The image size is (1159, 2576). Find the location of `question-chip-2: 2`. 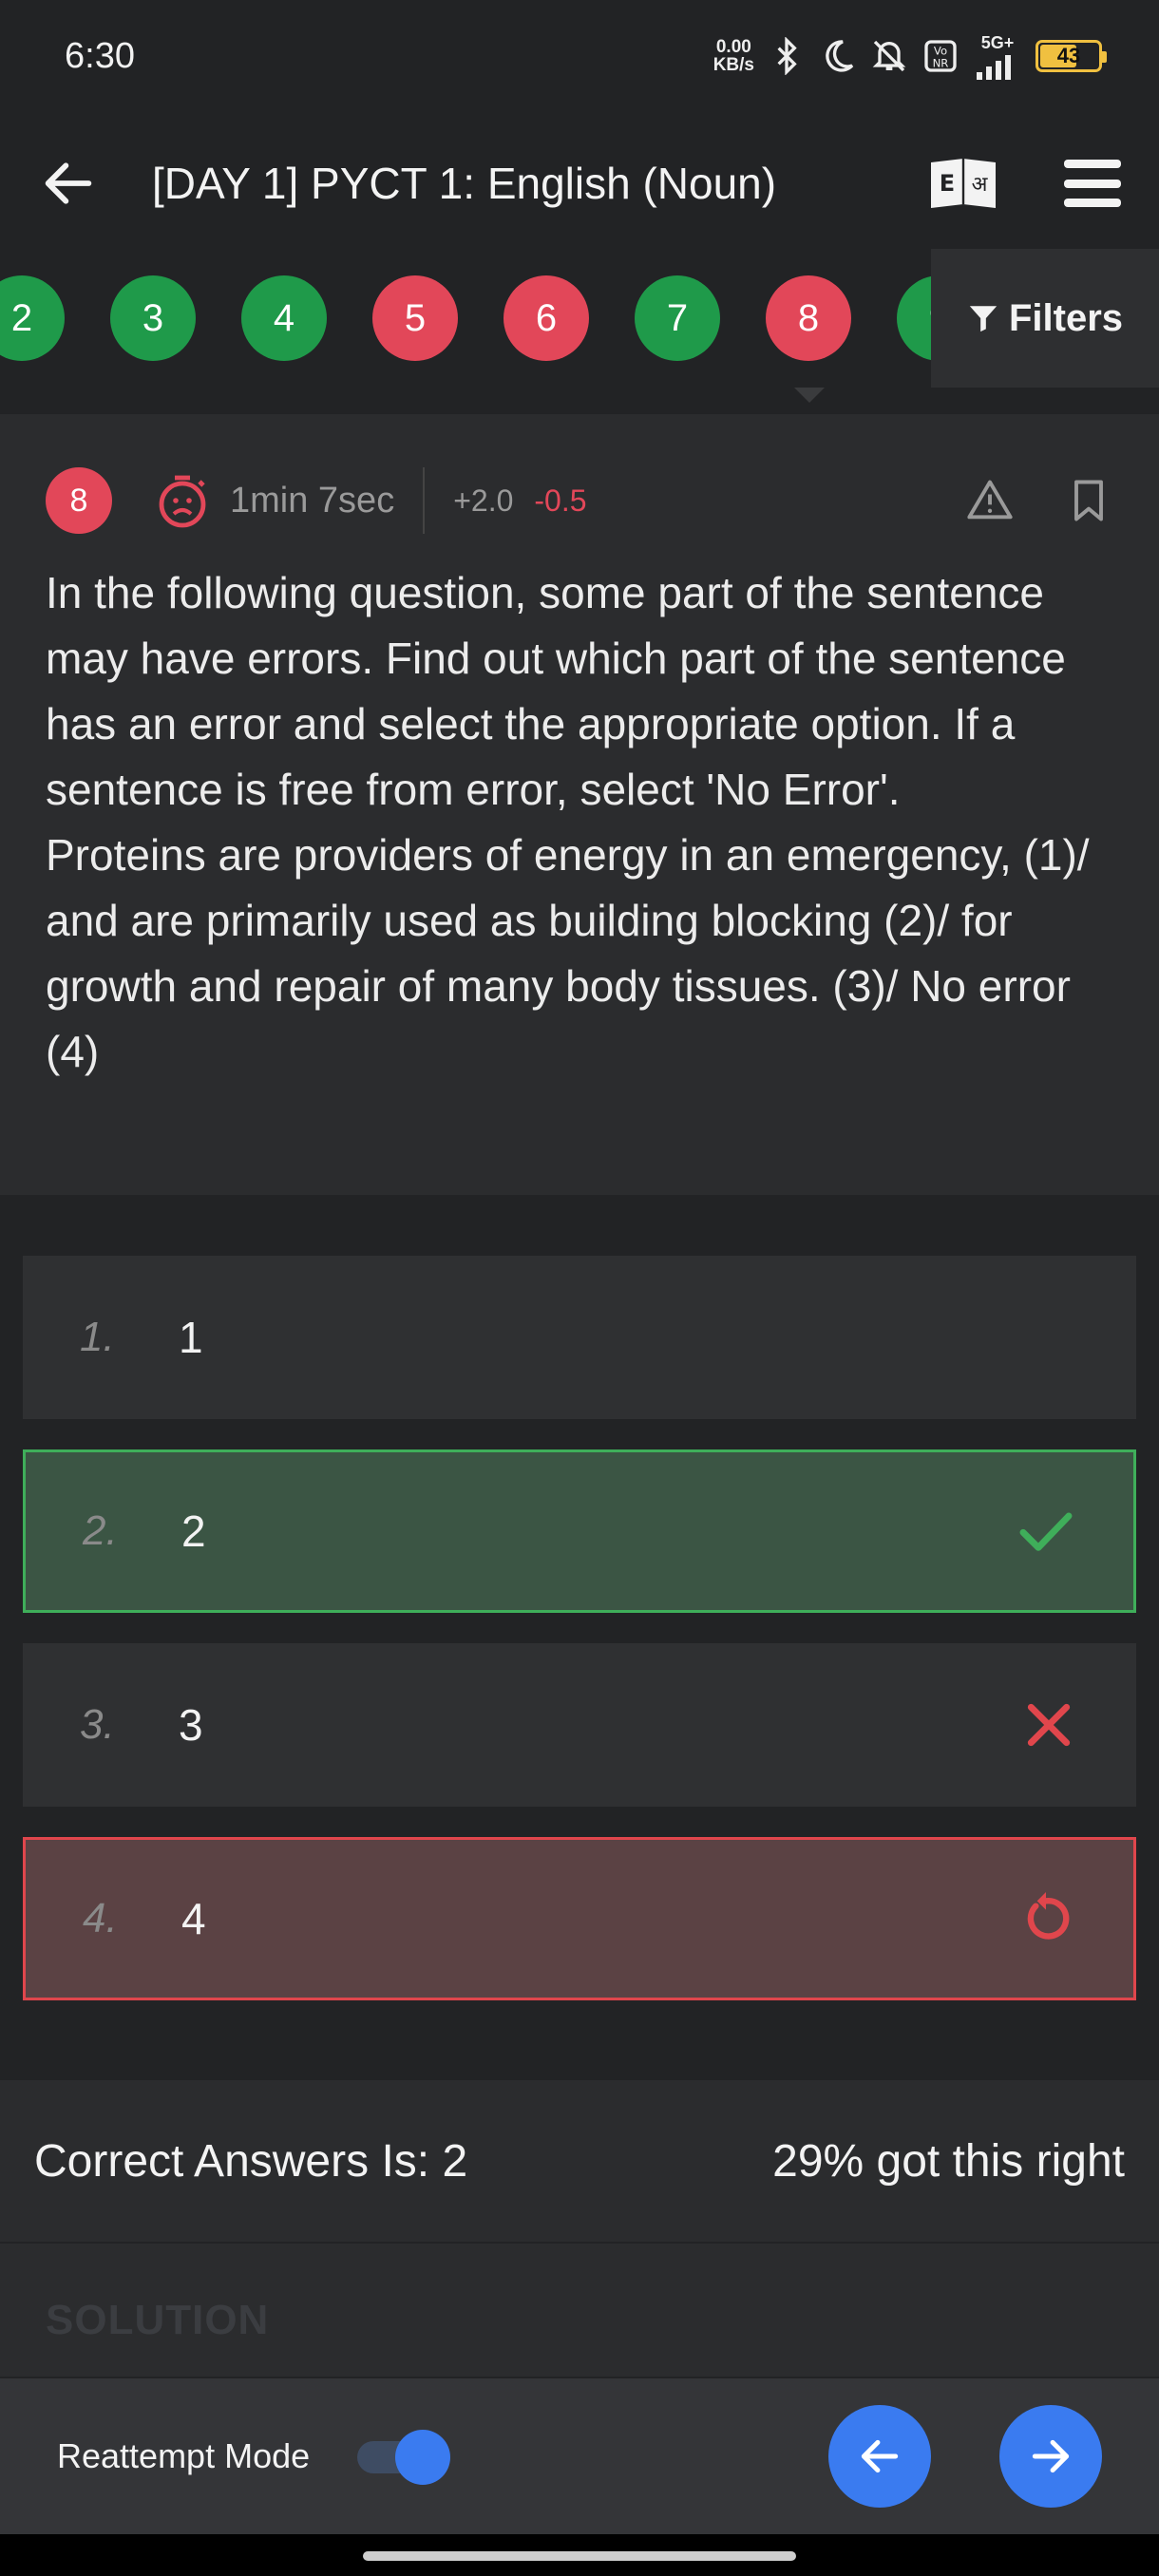

question-chip-2: 2 is located at coordinates (32, 318).